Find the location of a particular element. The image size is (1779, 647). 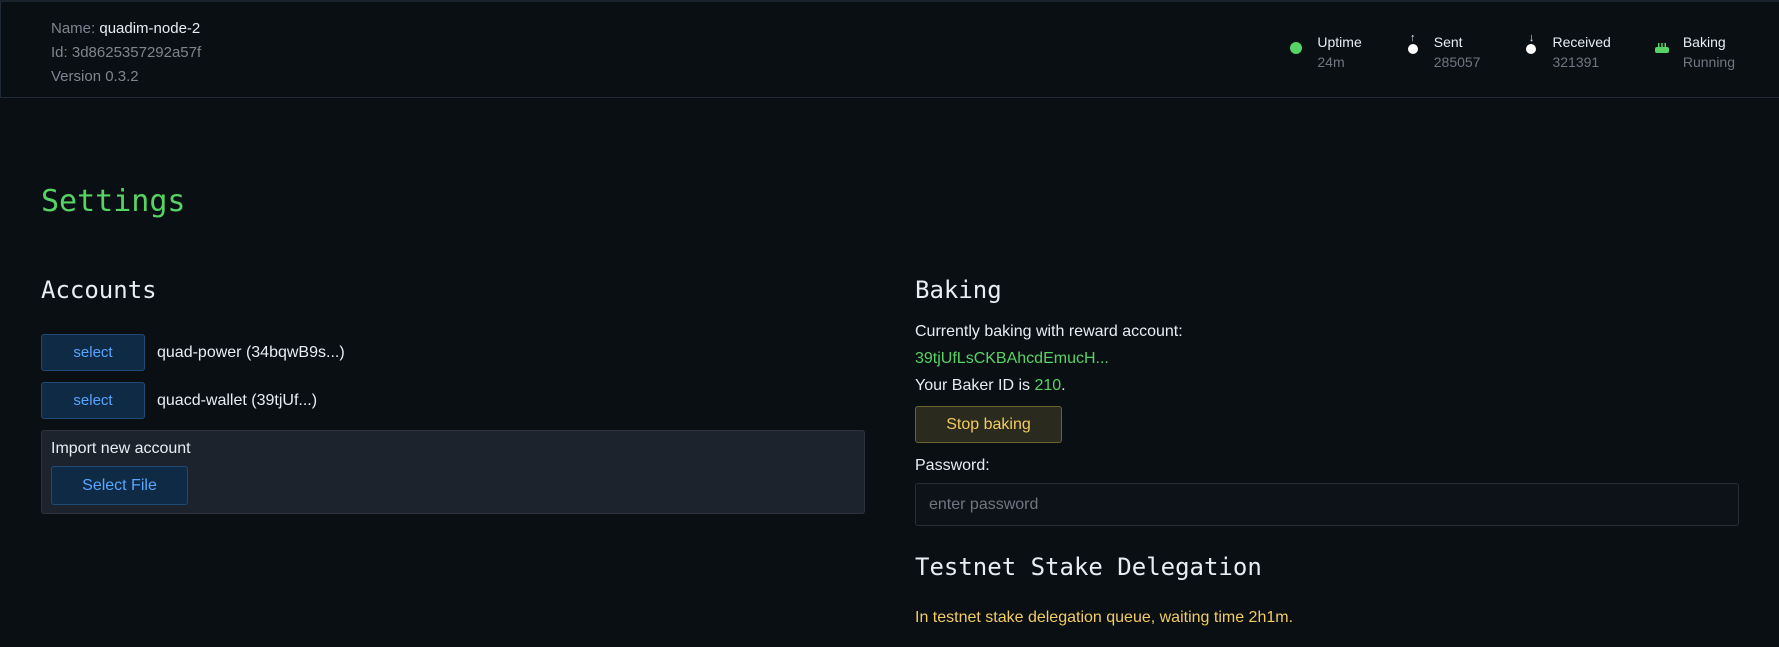

select-file-button: Select File is located at coordinates (119, 485).